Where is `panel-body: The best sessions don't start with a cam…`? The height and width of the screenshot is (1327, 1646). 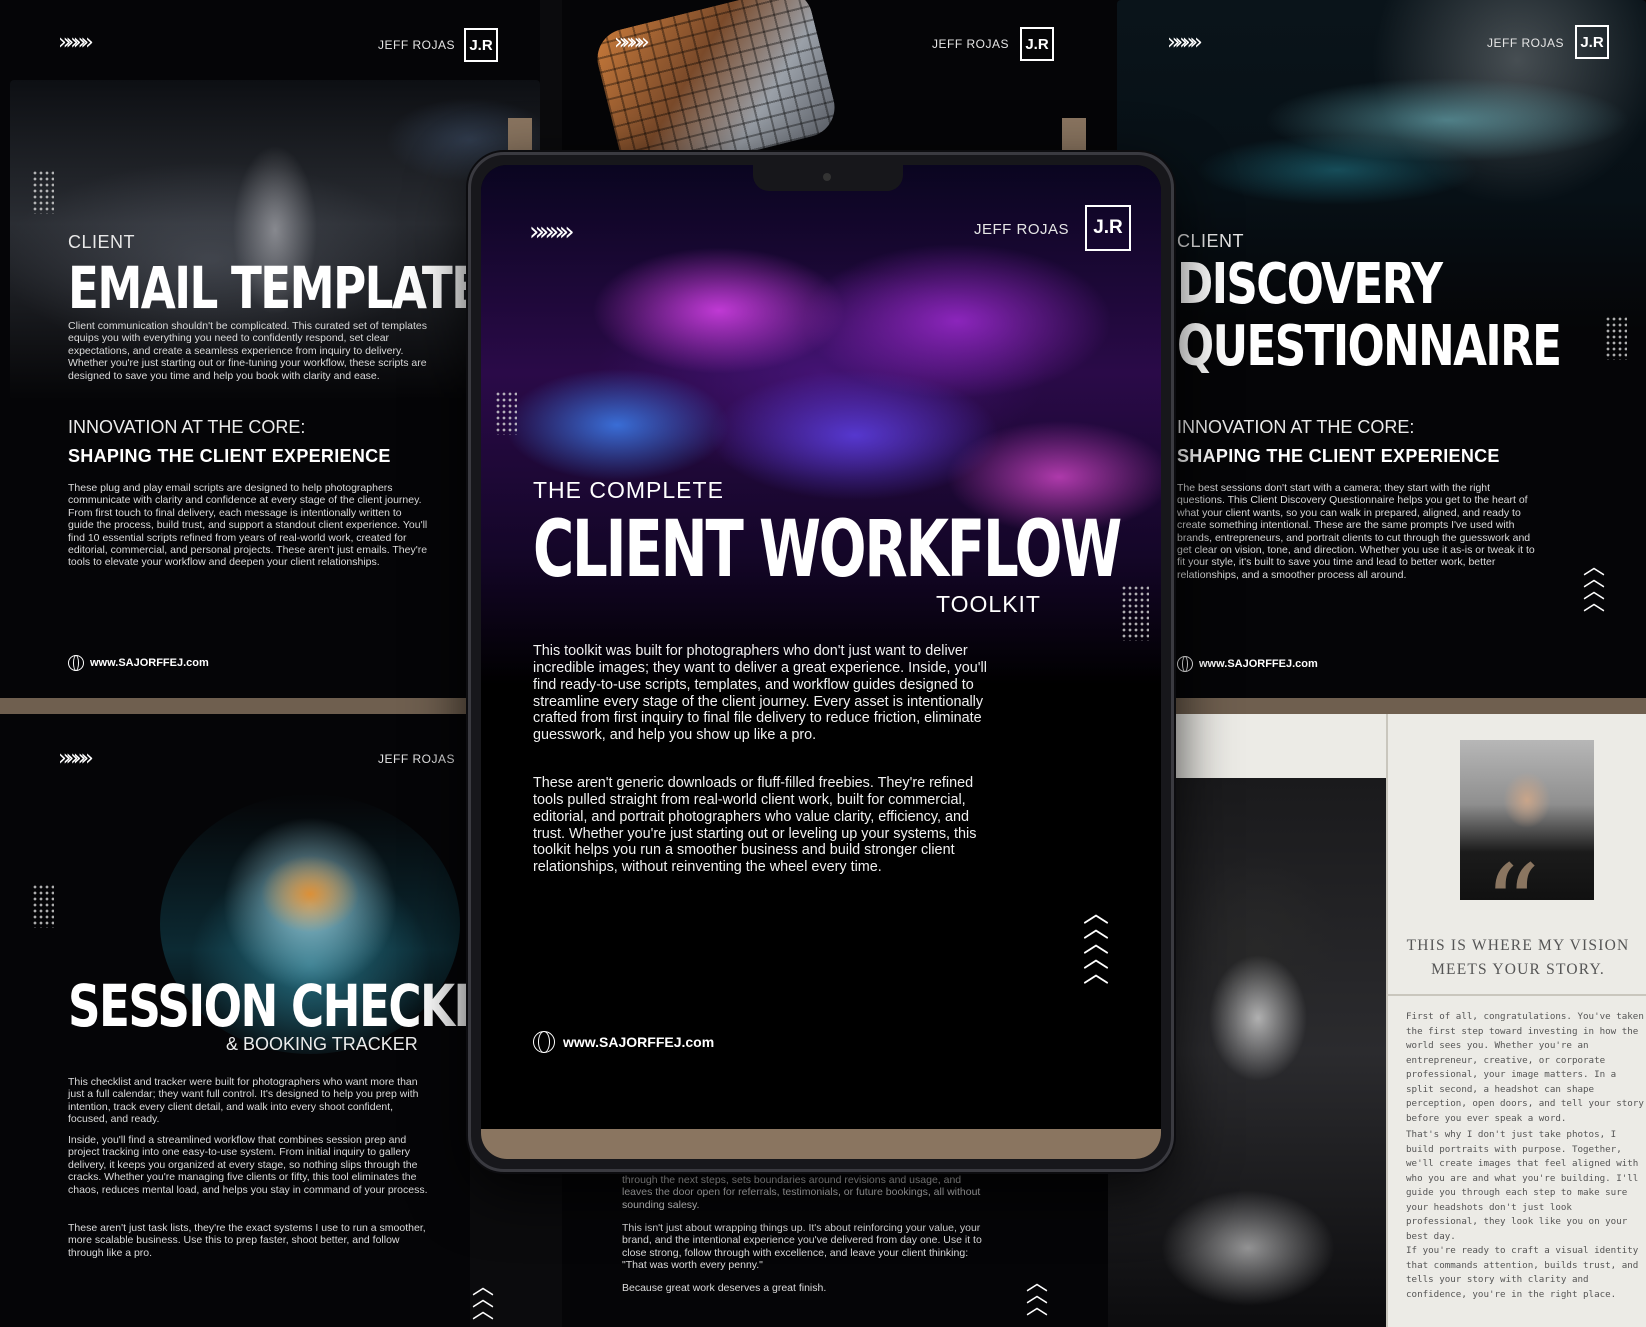 panel-body: The best sessions don't start with a cam… is located at coordinates (1356, 531).